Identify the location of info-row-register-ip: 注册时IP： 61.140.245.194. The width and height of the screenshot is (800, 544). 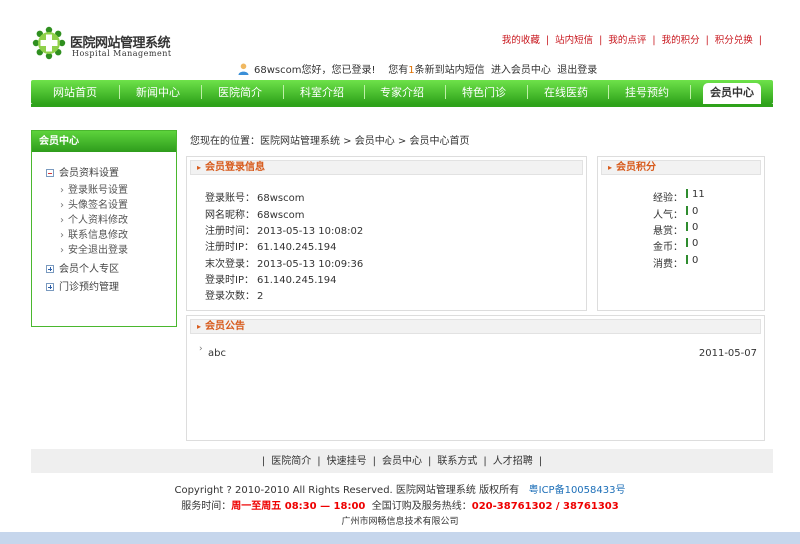
(271, 245).